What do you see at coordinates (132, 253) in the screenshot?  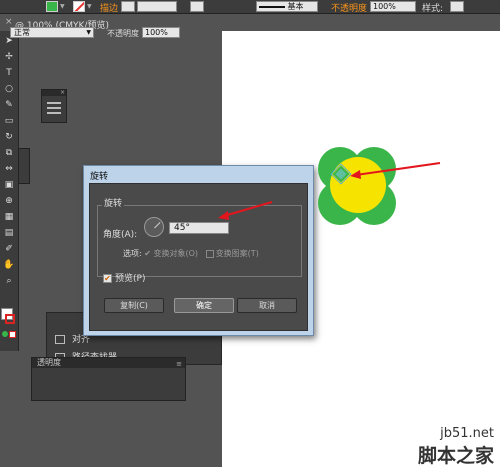 I see `options-label: 选项:` at bounding box center [132, 253].